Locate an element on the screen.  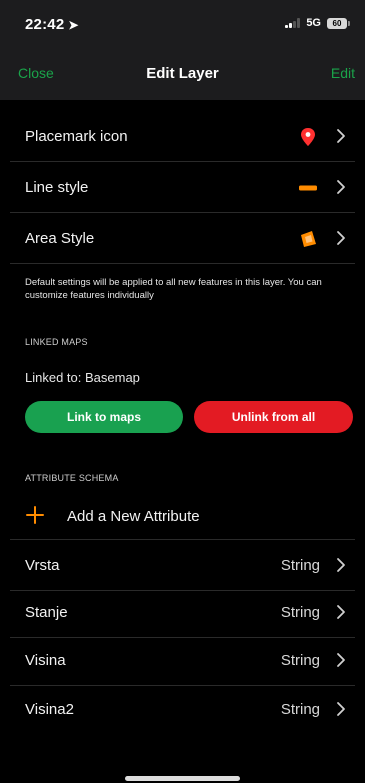
status-bar: 22:42 ➤ 5G 60 is located at coordinates (182, 20).